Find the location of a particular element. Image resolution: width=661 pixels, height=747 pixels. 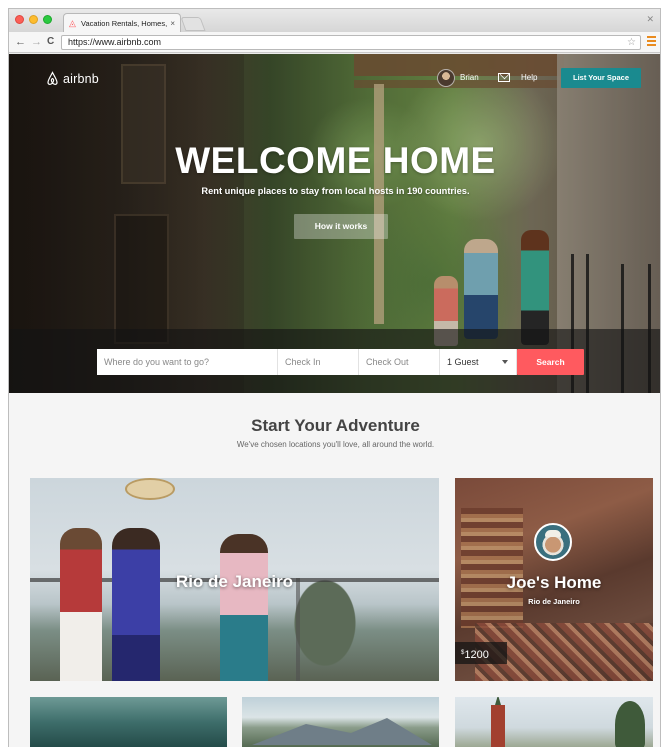

price-value: 1200 is located at coordinates (476, 655).